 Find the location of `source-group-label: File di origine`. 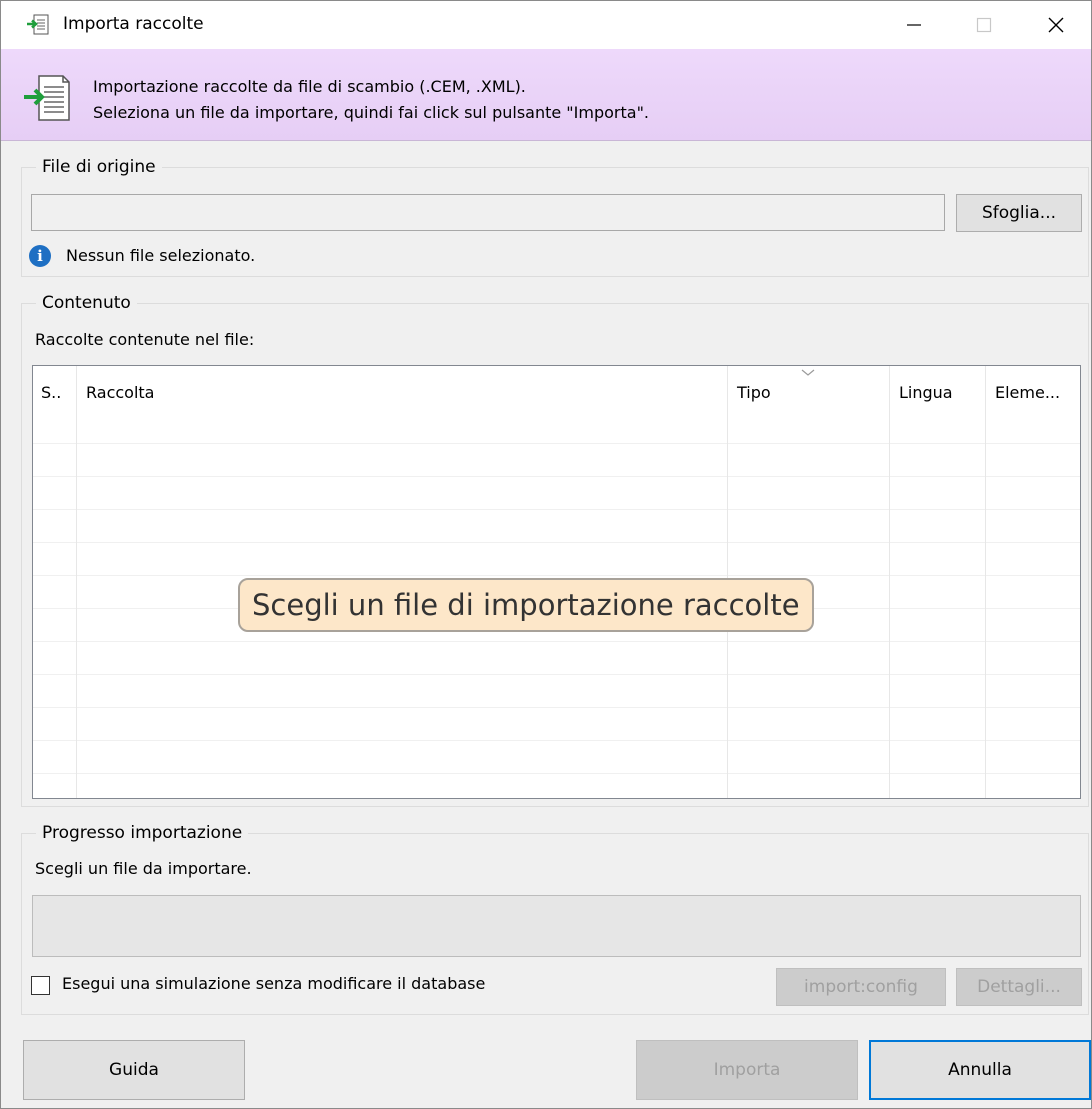

source-group-label: File di origine is located at coordinates (99, 167).